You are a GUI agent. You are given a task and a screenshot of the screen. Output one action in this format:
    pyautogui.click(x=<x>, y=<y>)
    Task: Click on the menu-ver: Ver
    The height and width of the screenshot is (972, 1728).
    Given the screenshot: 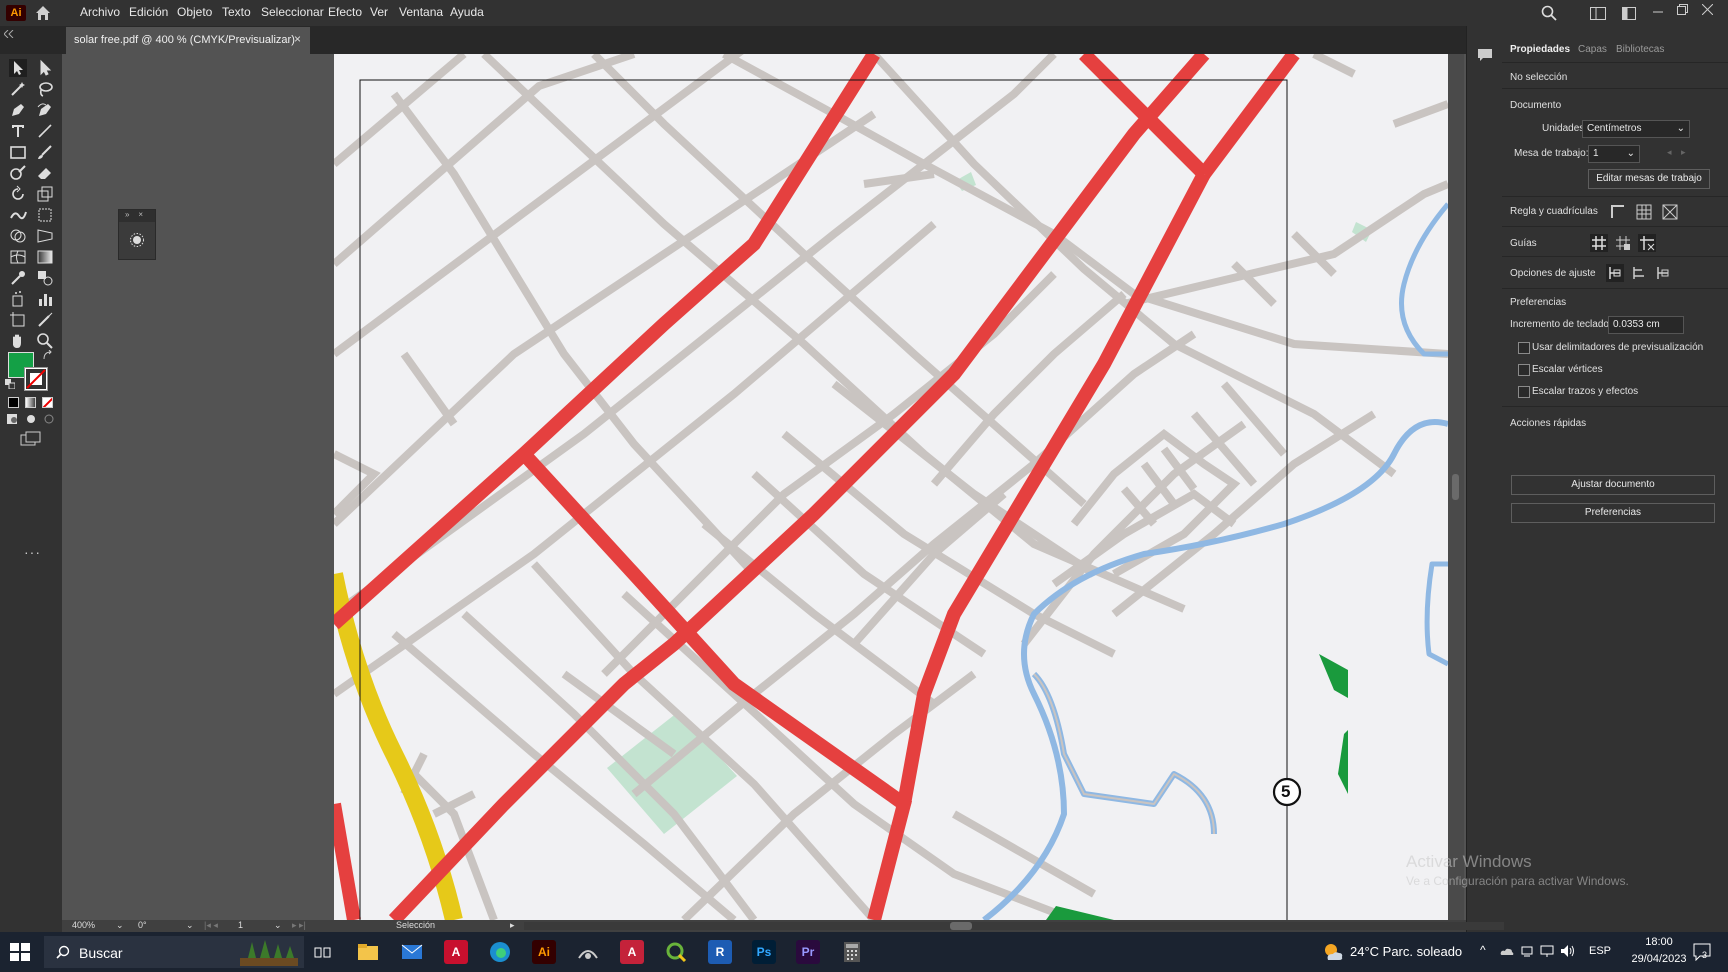 What is the action you would take?
    pyautogui.click(x=379, y=12)
    